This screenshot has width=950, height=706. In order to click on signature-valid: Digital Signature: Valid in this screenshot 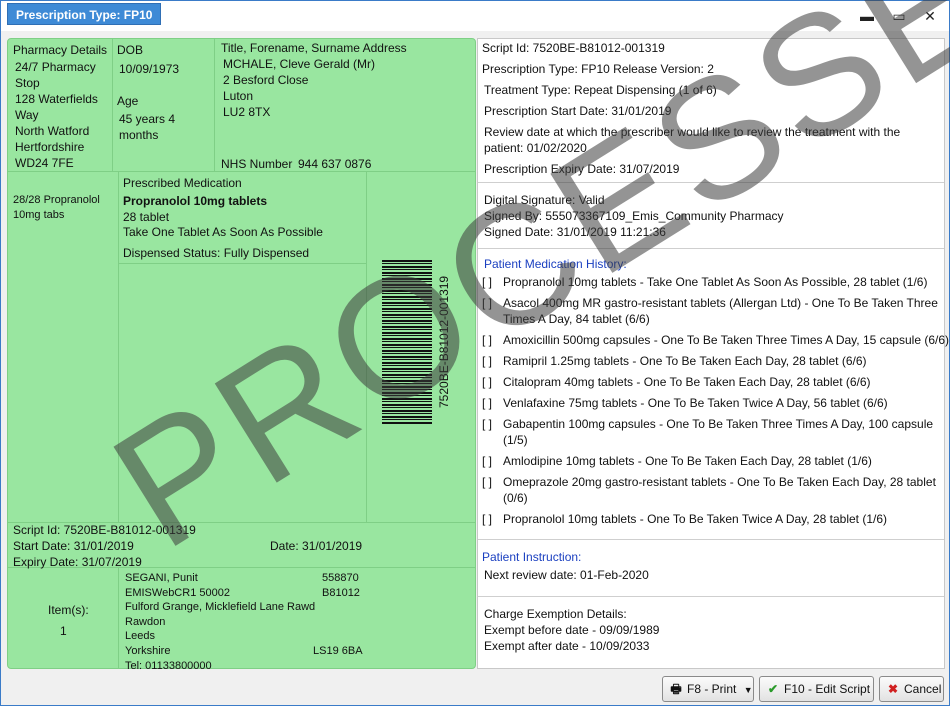, I will do `click(544, 200)`.